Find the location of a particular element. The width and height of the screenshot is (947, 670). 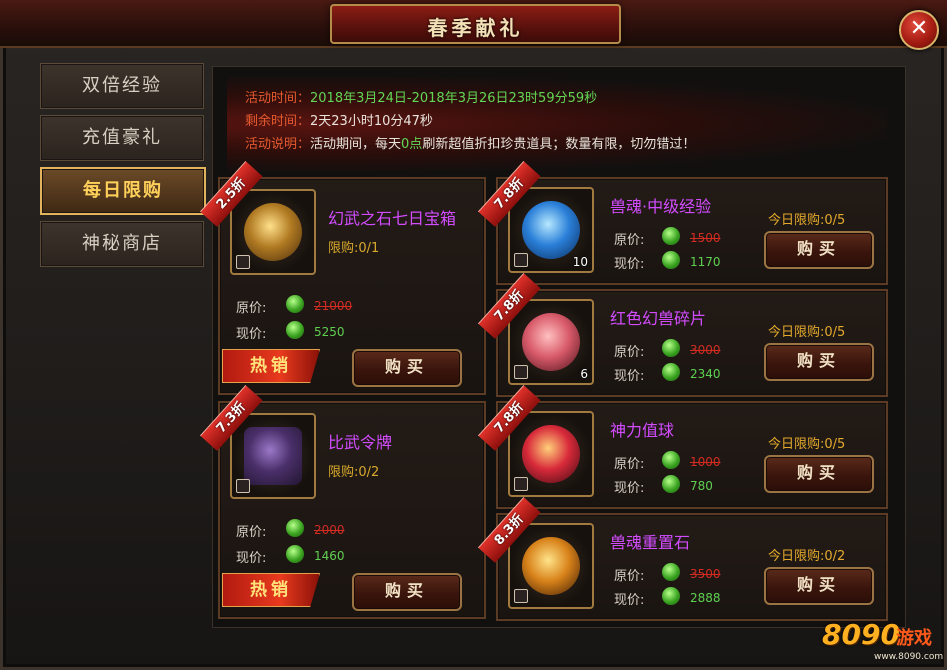

old-price: 21000 is located at coordinates (333, 306).